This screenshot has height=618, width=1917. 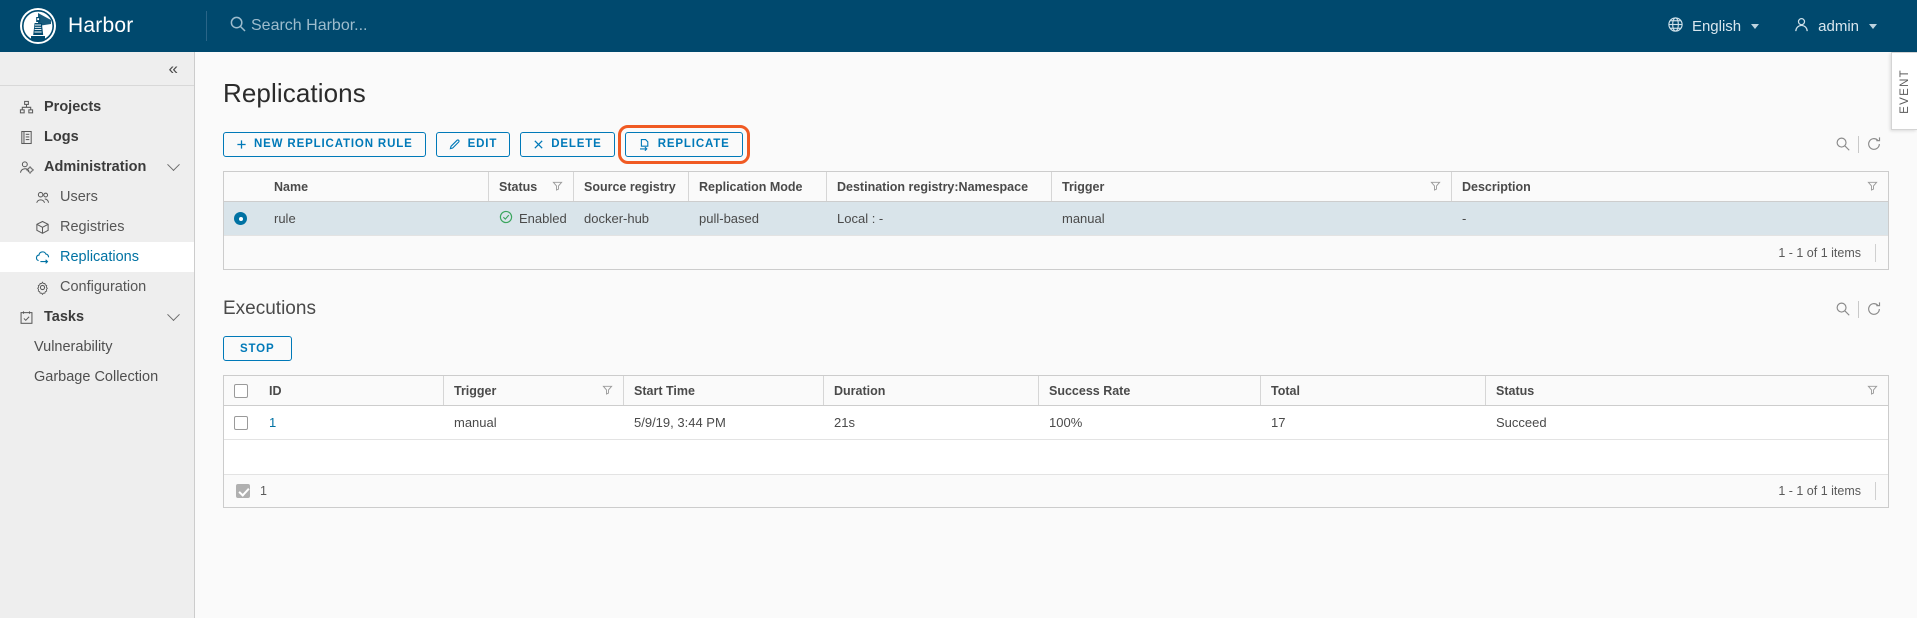 I want to click on header-divider, so click(x=206, y=26).